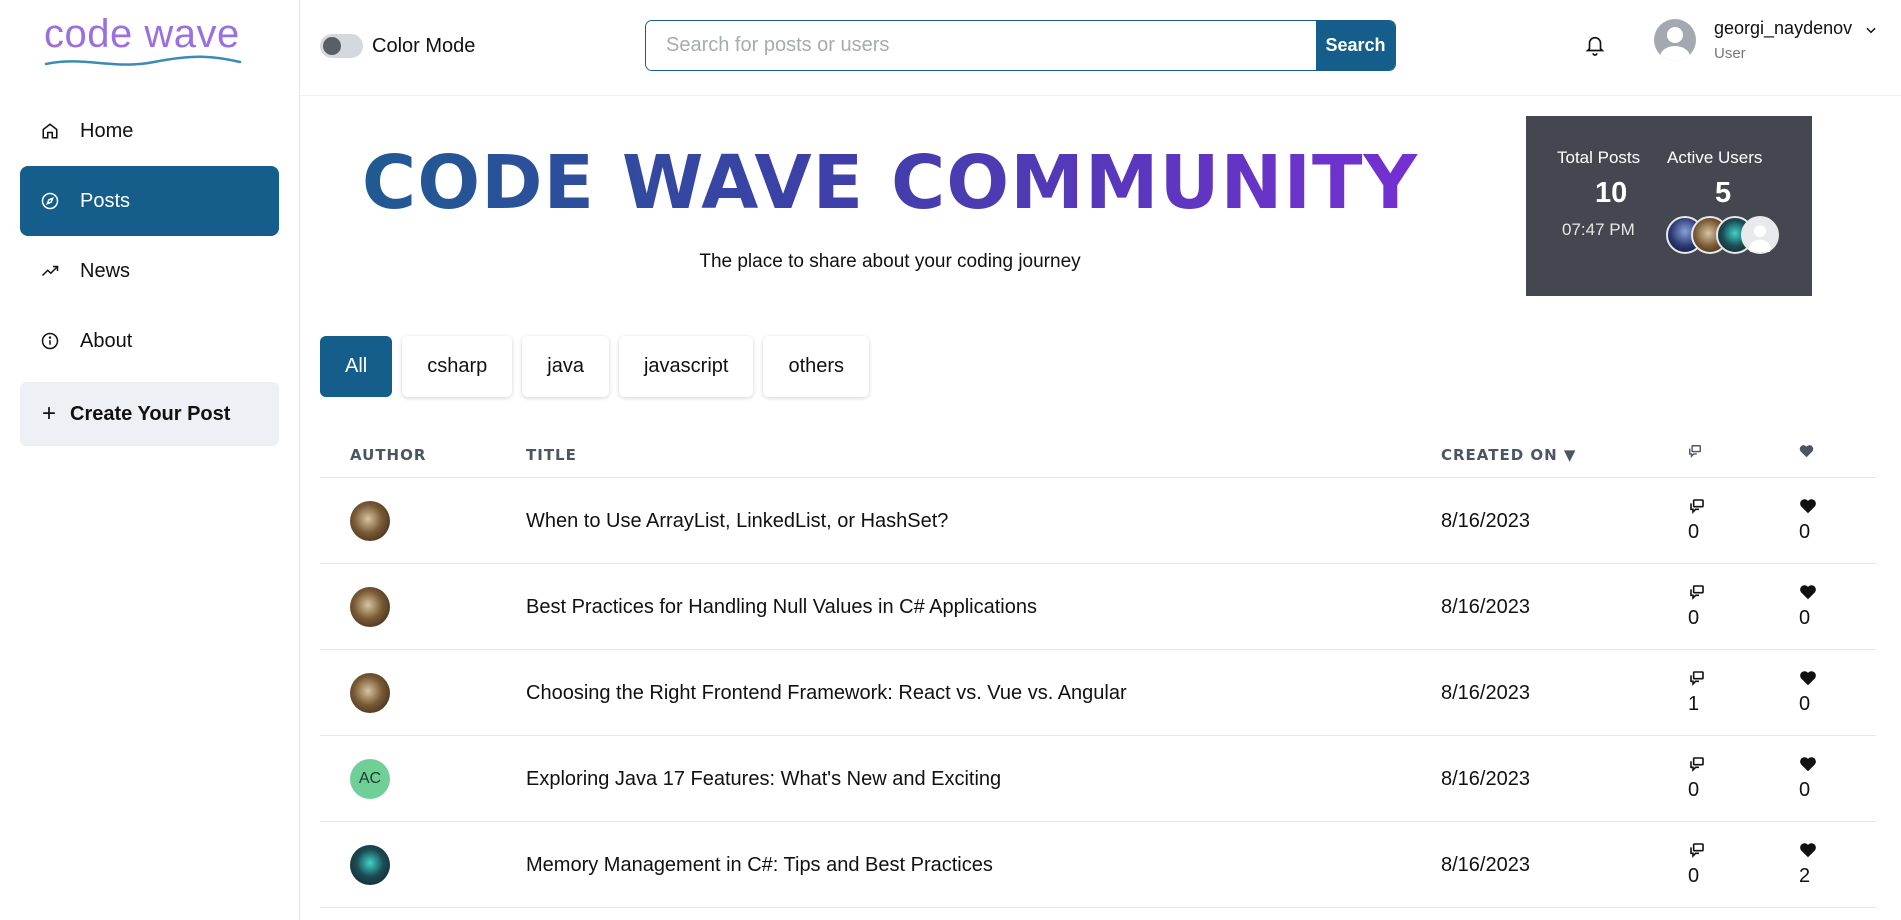  I want to click on bell-icon, so click(1596, 46).